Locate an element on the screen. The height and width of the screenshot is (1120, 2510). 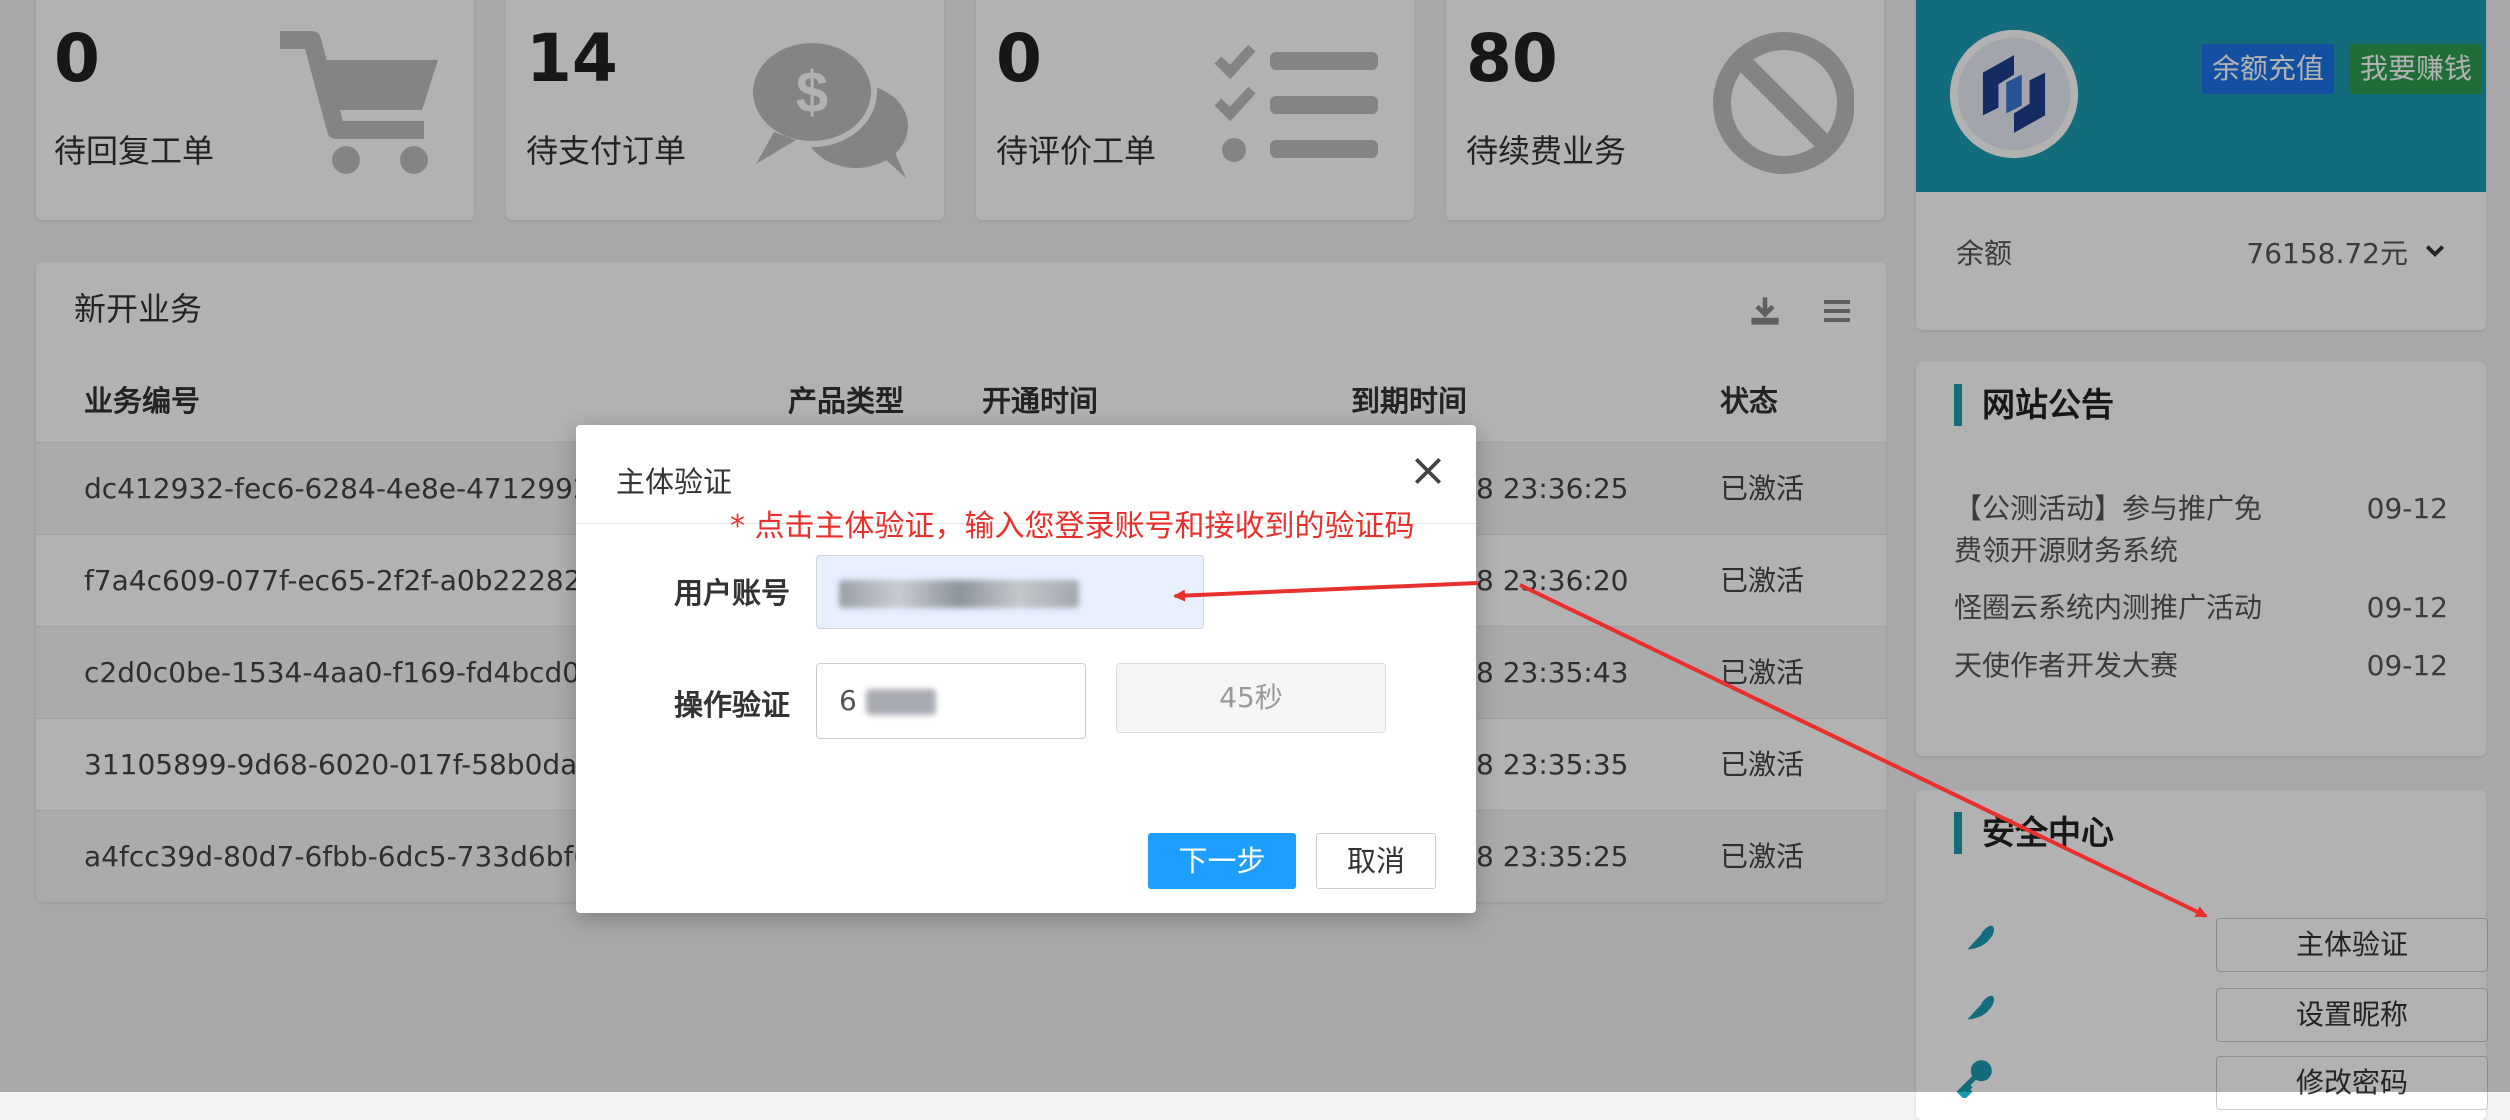
cancel-button: 取消 is located at coordinates (1376, 861).